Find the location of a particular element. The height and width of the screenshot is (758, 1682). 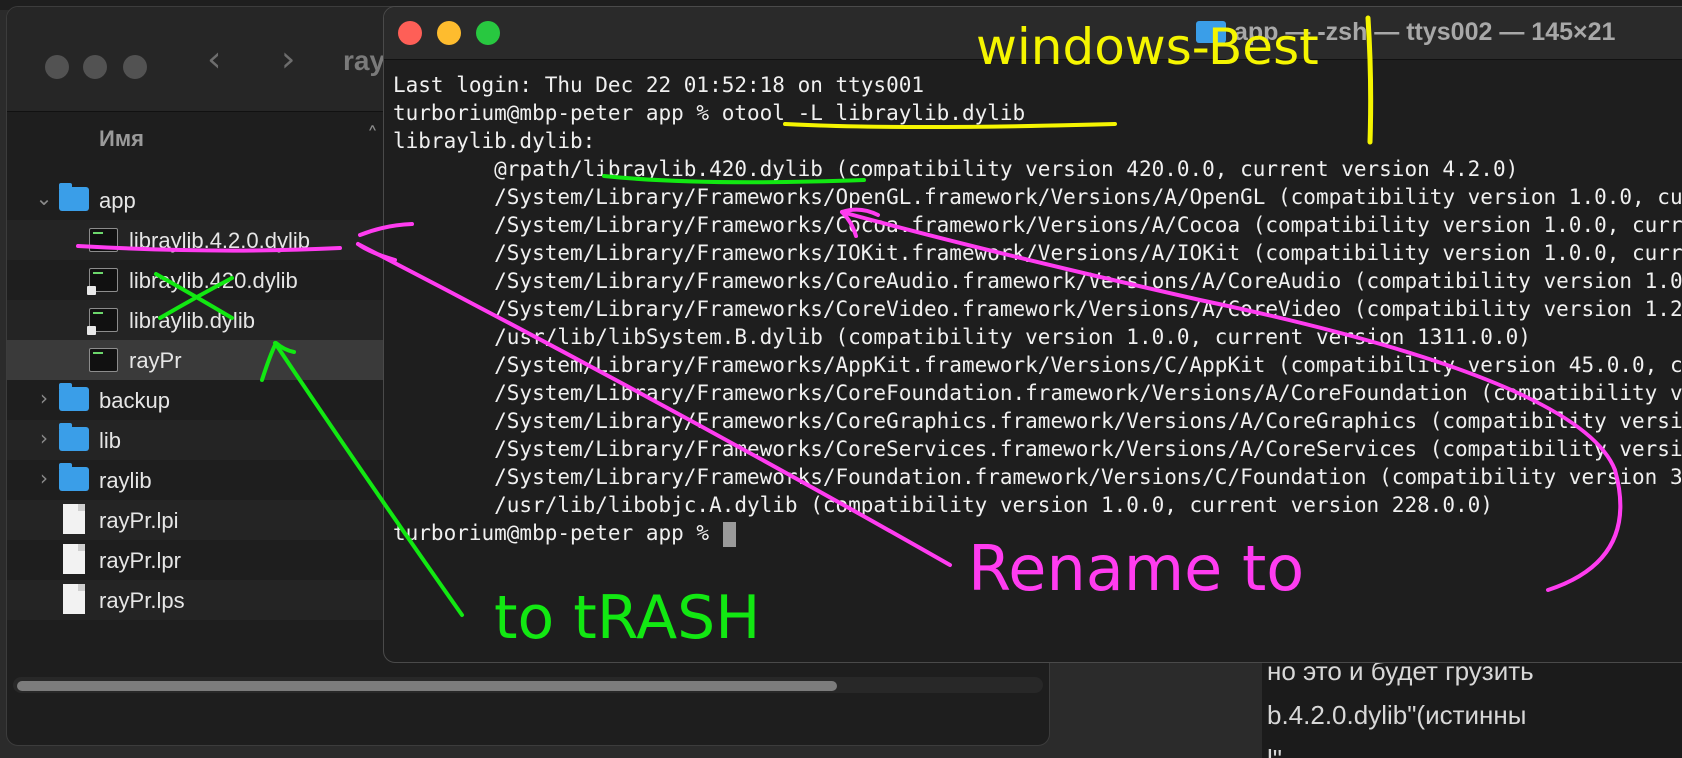

magenta-arrowhead is located at coordinates (385, 242).